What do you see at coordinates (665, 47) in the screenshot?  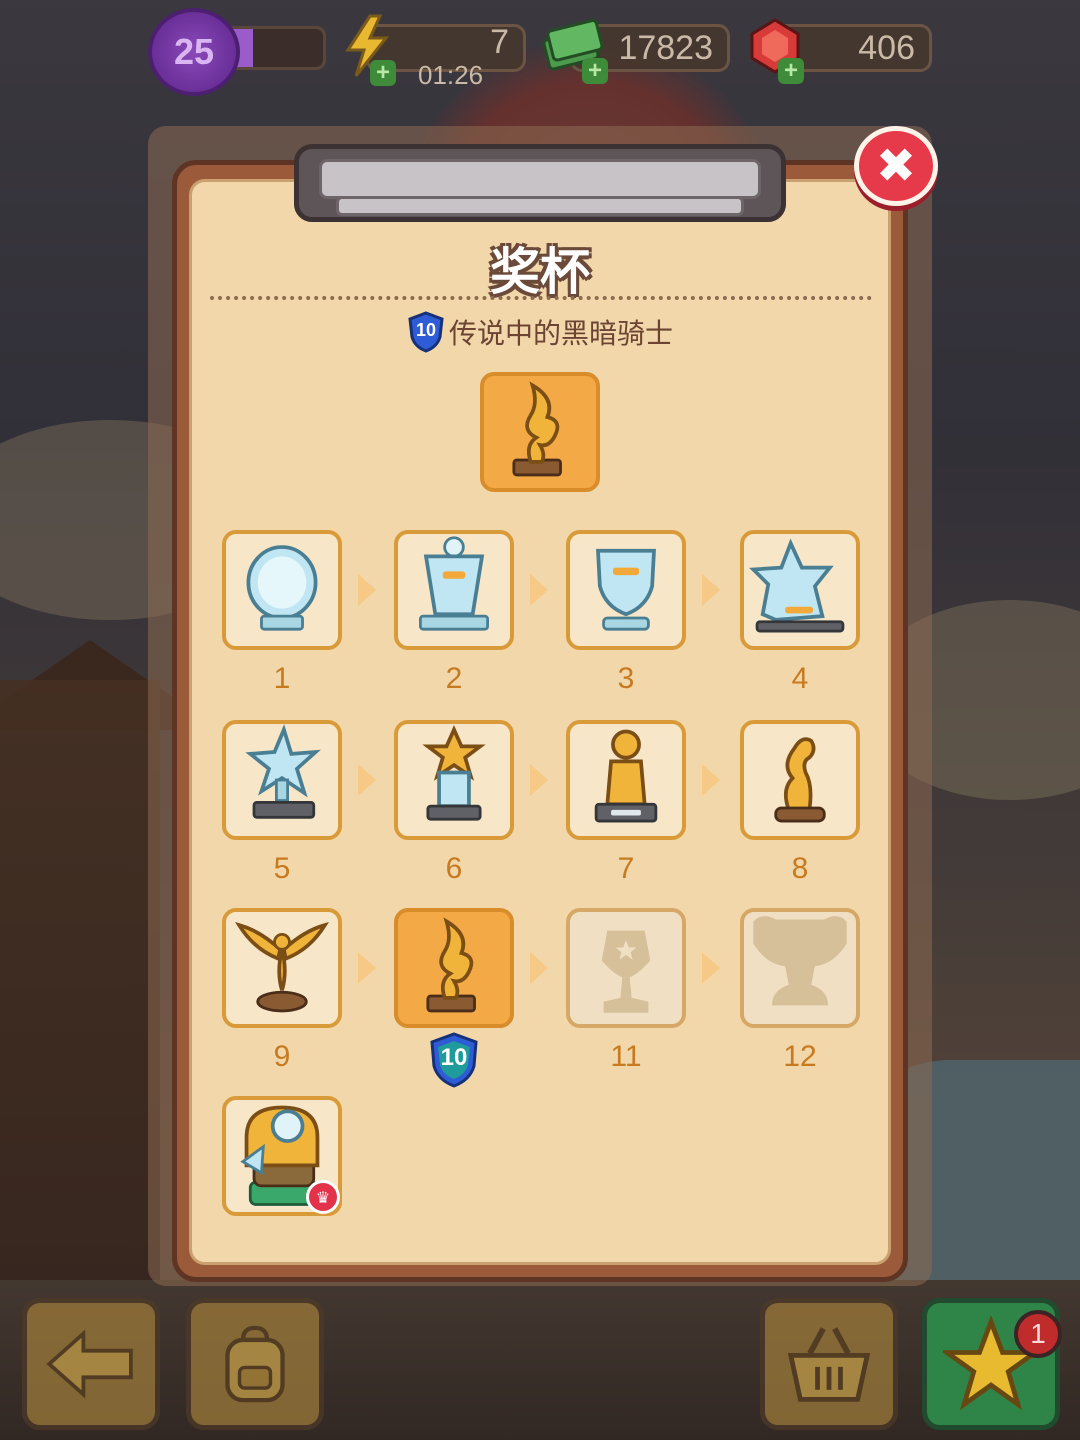 I see `cash-value: 17823` at bounding box center [665, 47].